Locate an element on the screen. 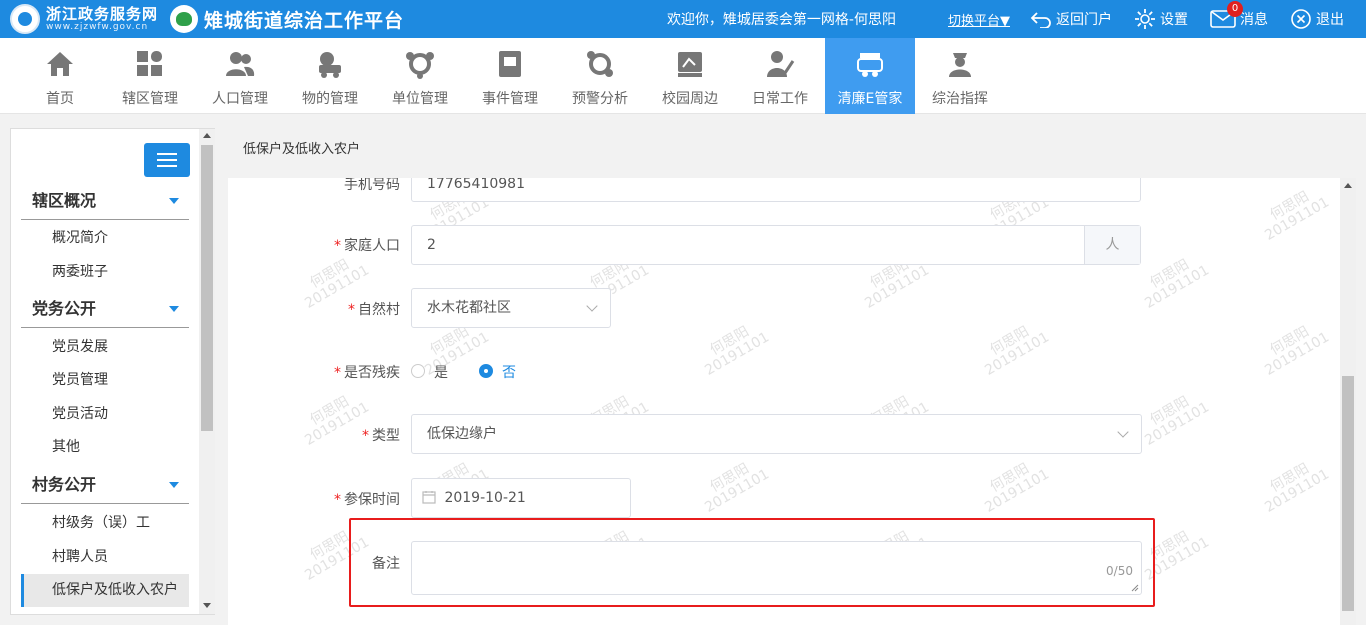 Image resolution: width=1366 pixels, height=625 pixels. sidebar-section-district: 辖区概况 is located at coordinates (105, 201).